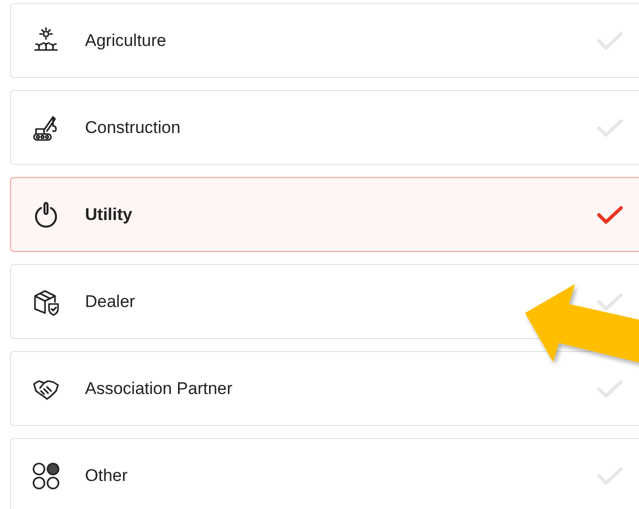 This screenshot has width=639, height=509. I want to click on option-label: Other, so click(107, 476).